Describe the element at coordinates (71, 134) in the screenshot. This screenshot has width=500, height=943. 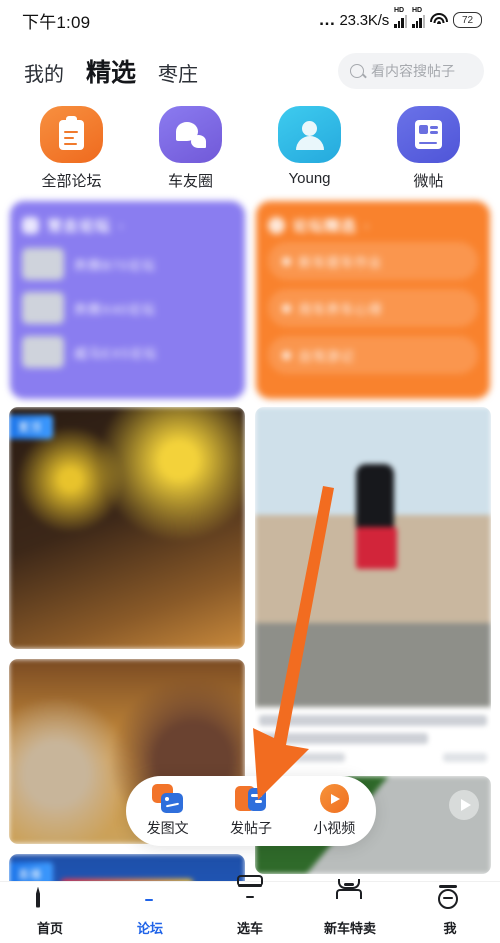
I see `clipboard-icon` at that location.